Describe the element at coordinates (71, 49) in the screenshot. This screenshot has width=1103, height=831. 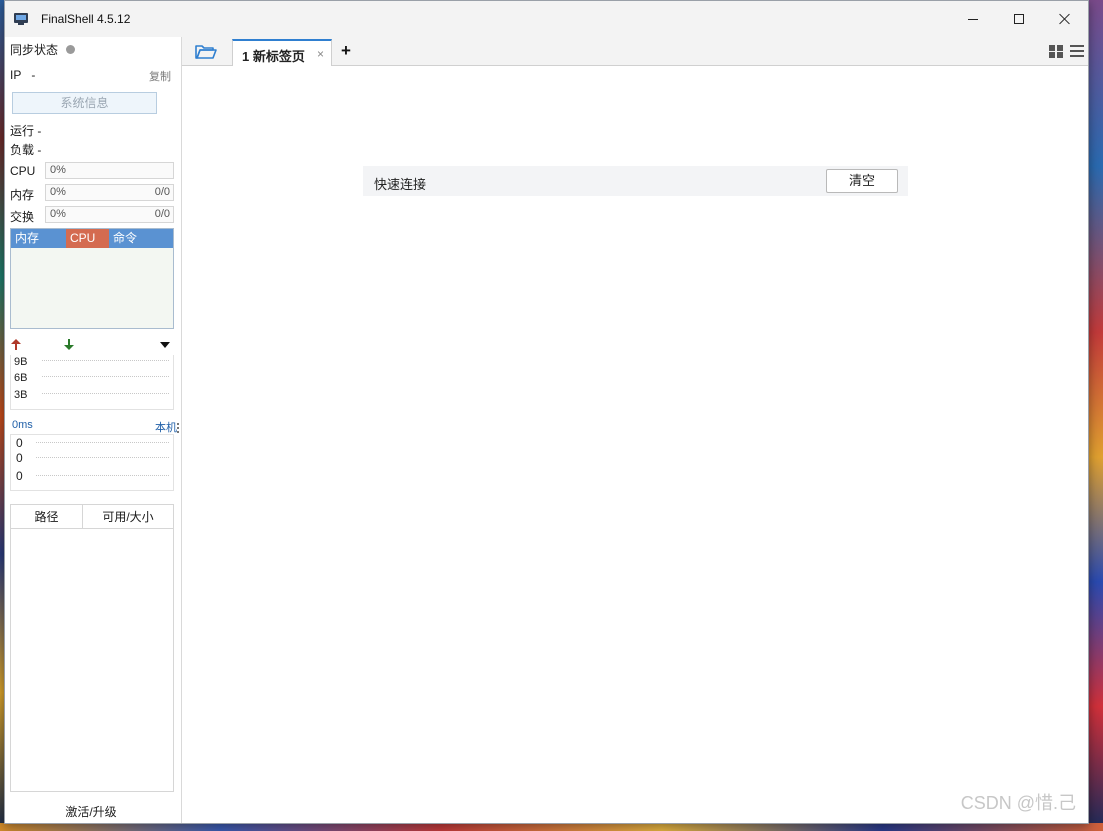
I see `sync-status-dot-icon` at that location.